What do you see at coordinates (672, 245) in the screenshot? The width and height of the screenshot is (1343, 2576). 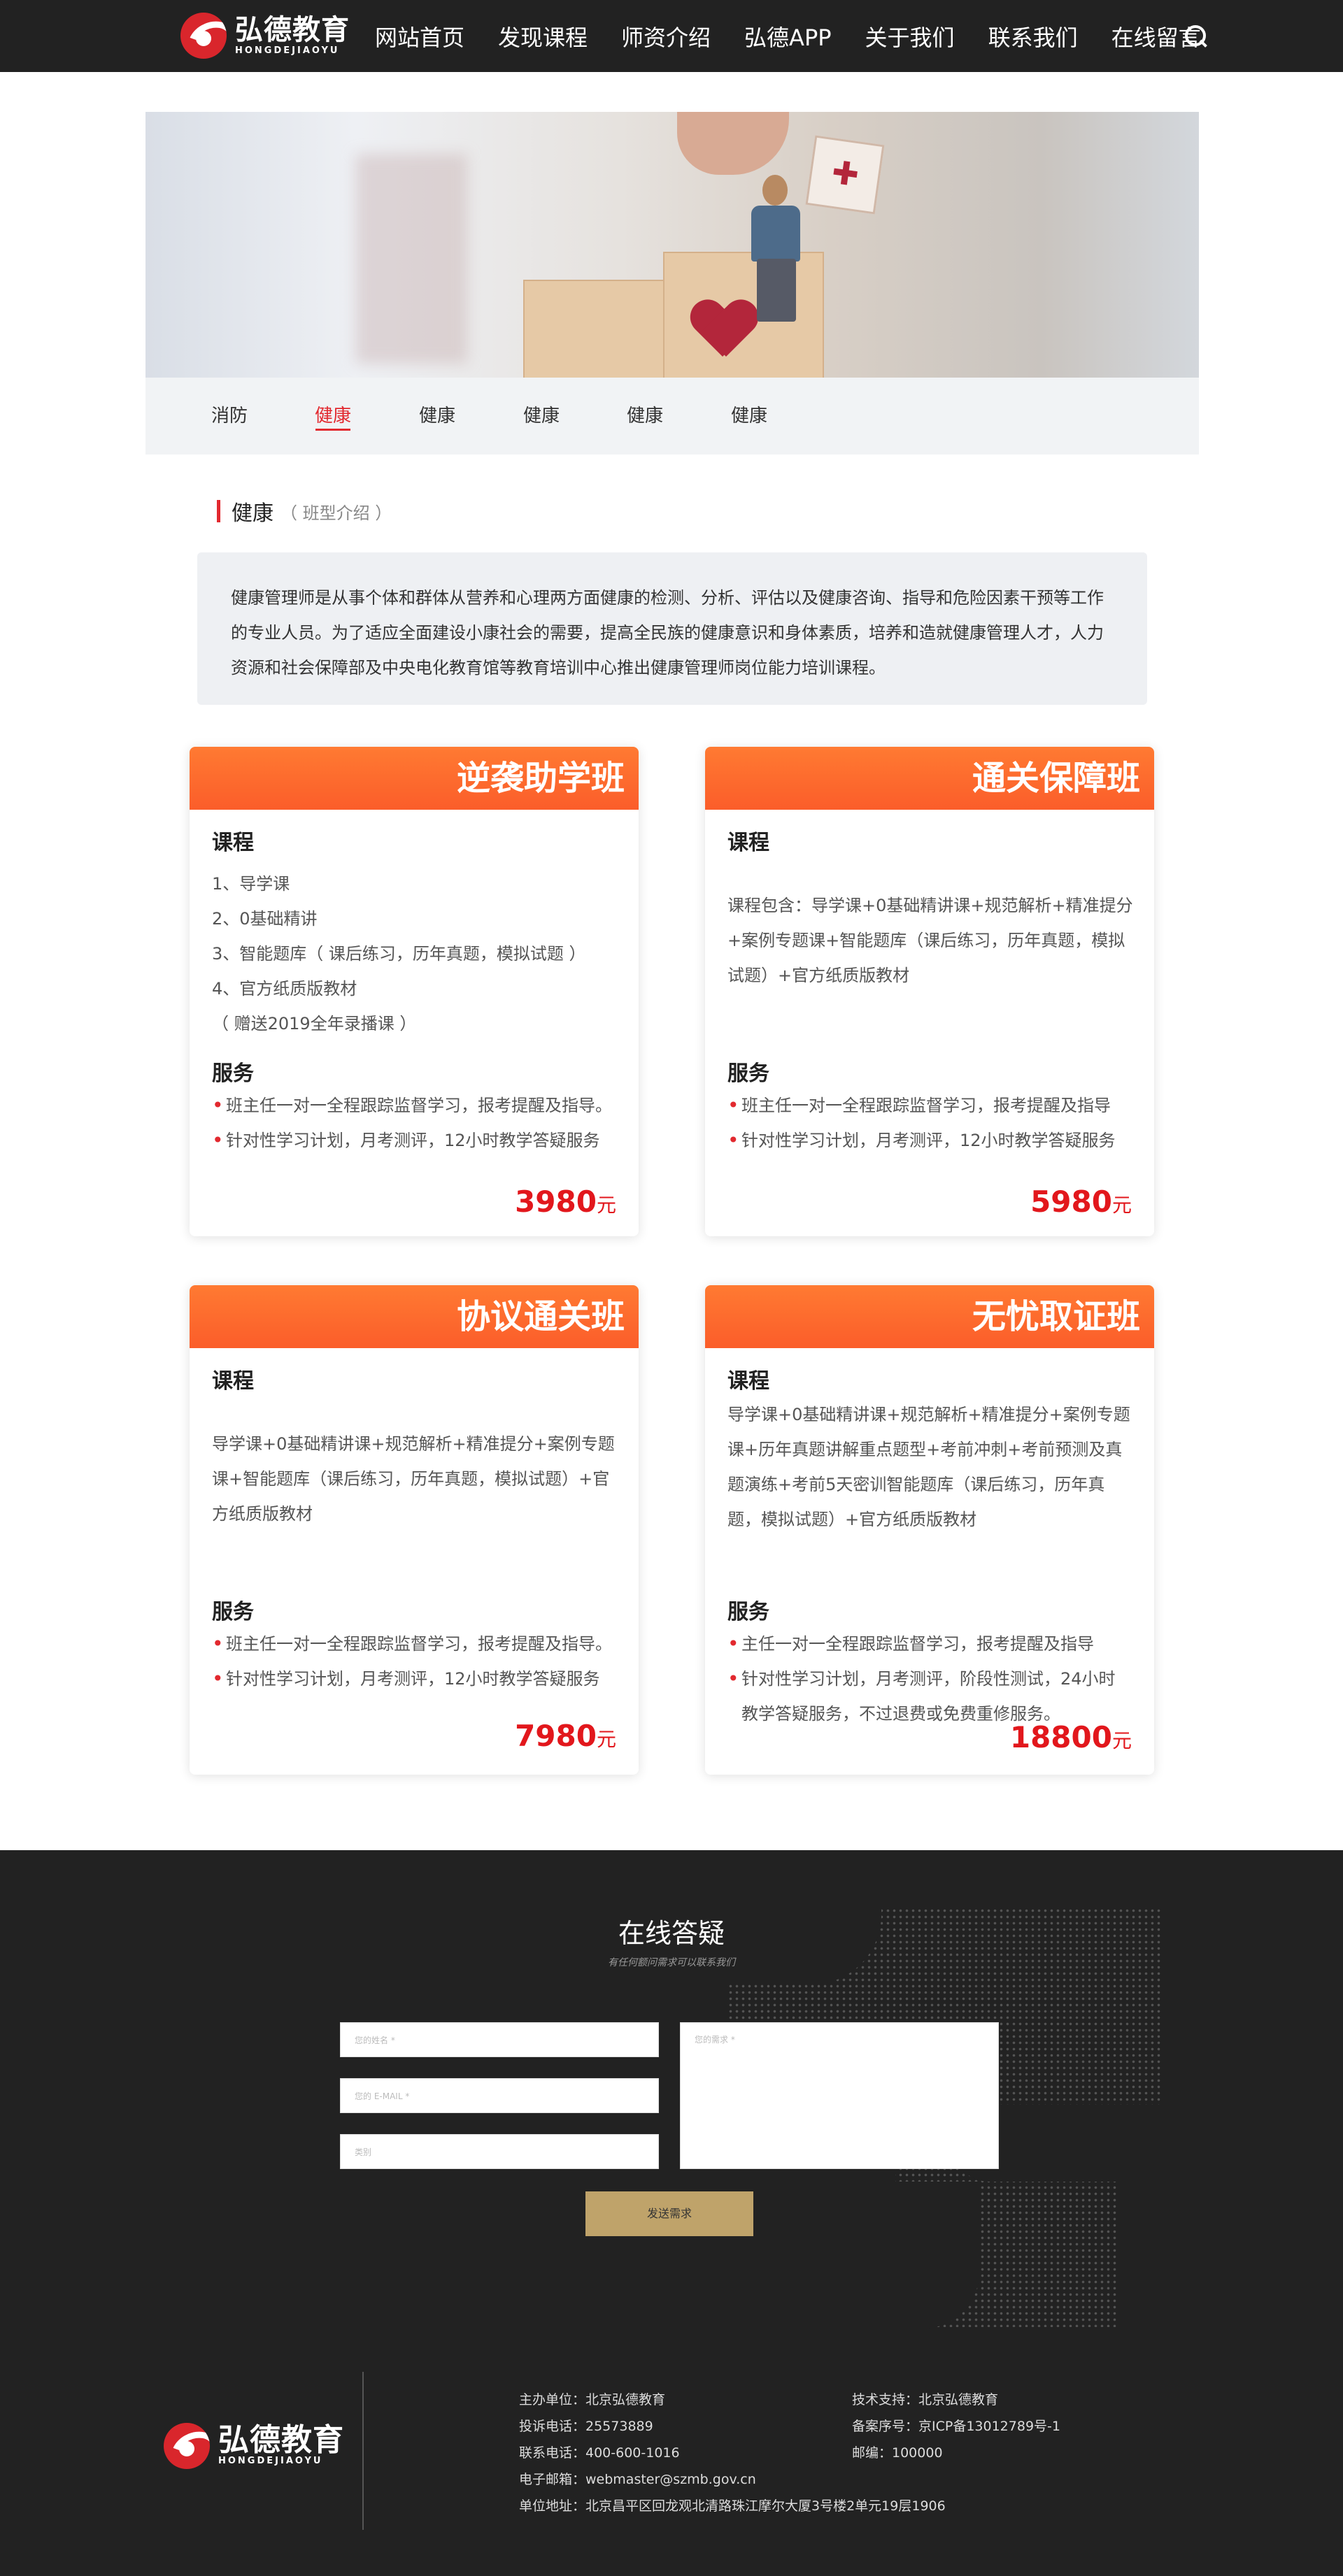 I see `hero-banner` at bounding box center [672, 245].